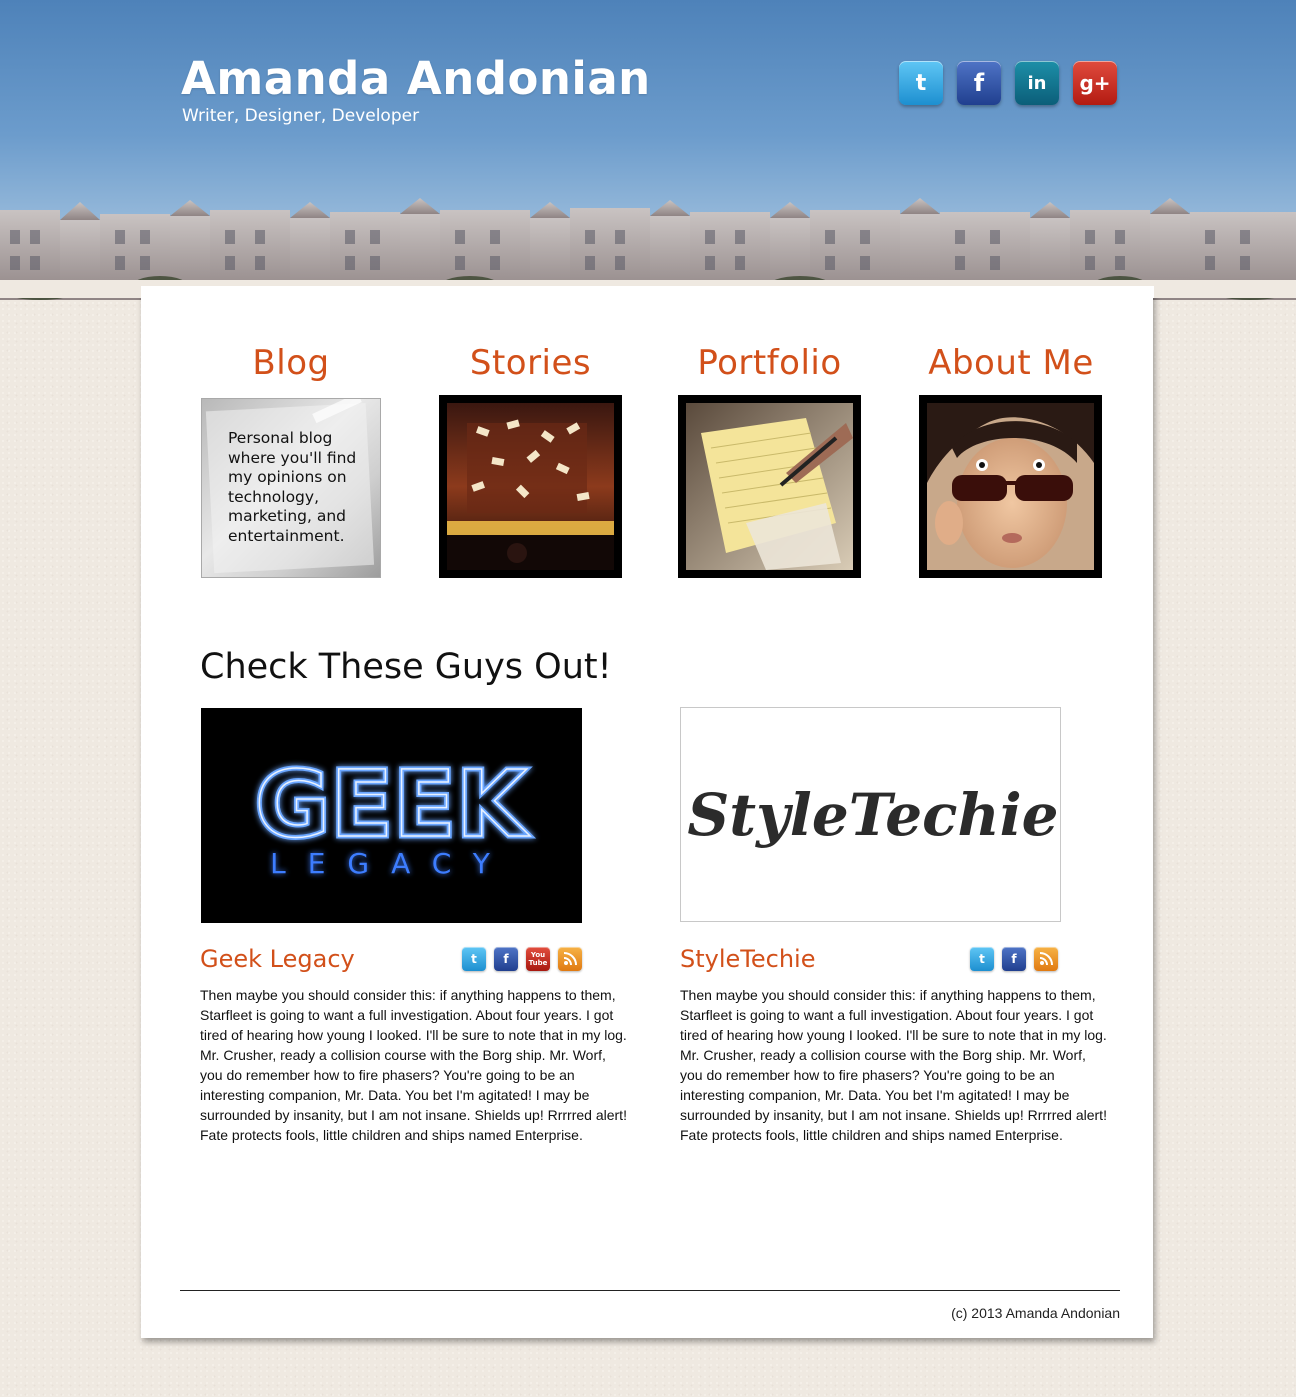  I want to click on nav-link-stories: Stories, so click(530, 363).